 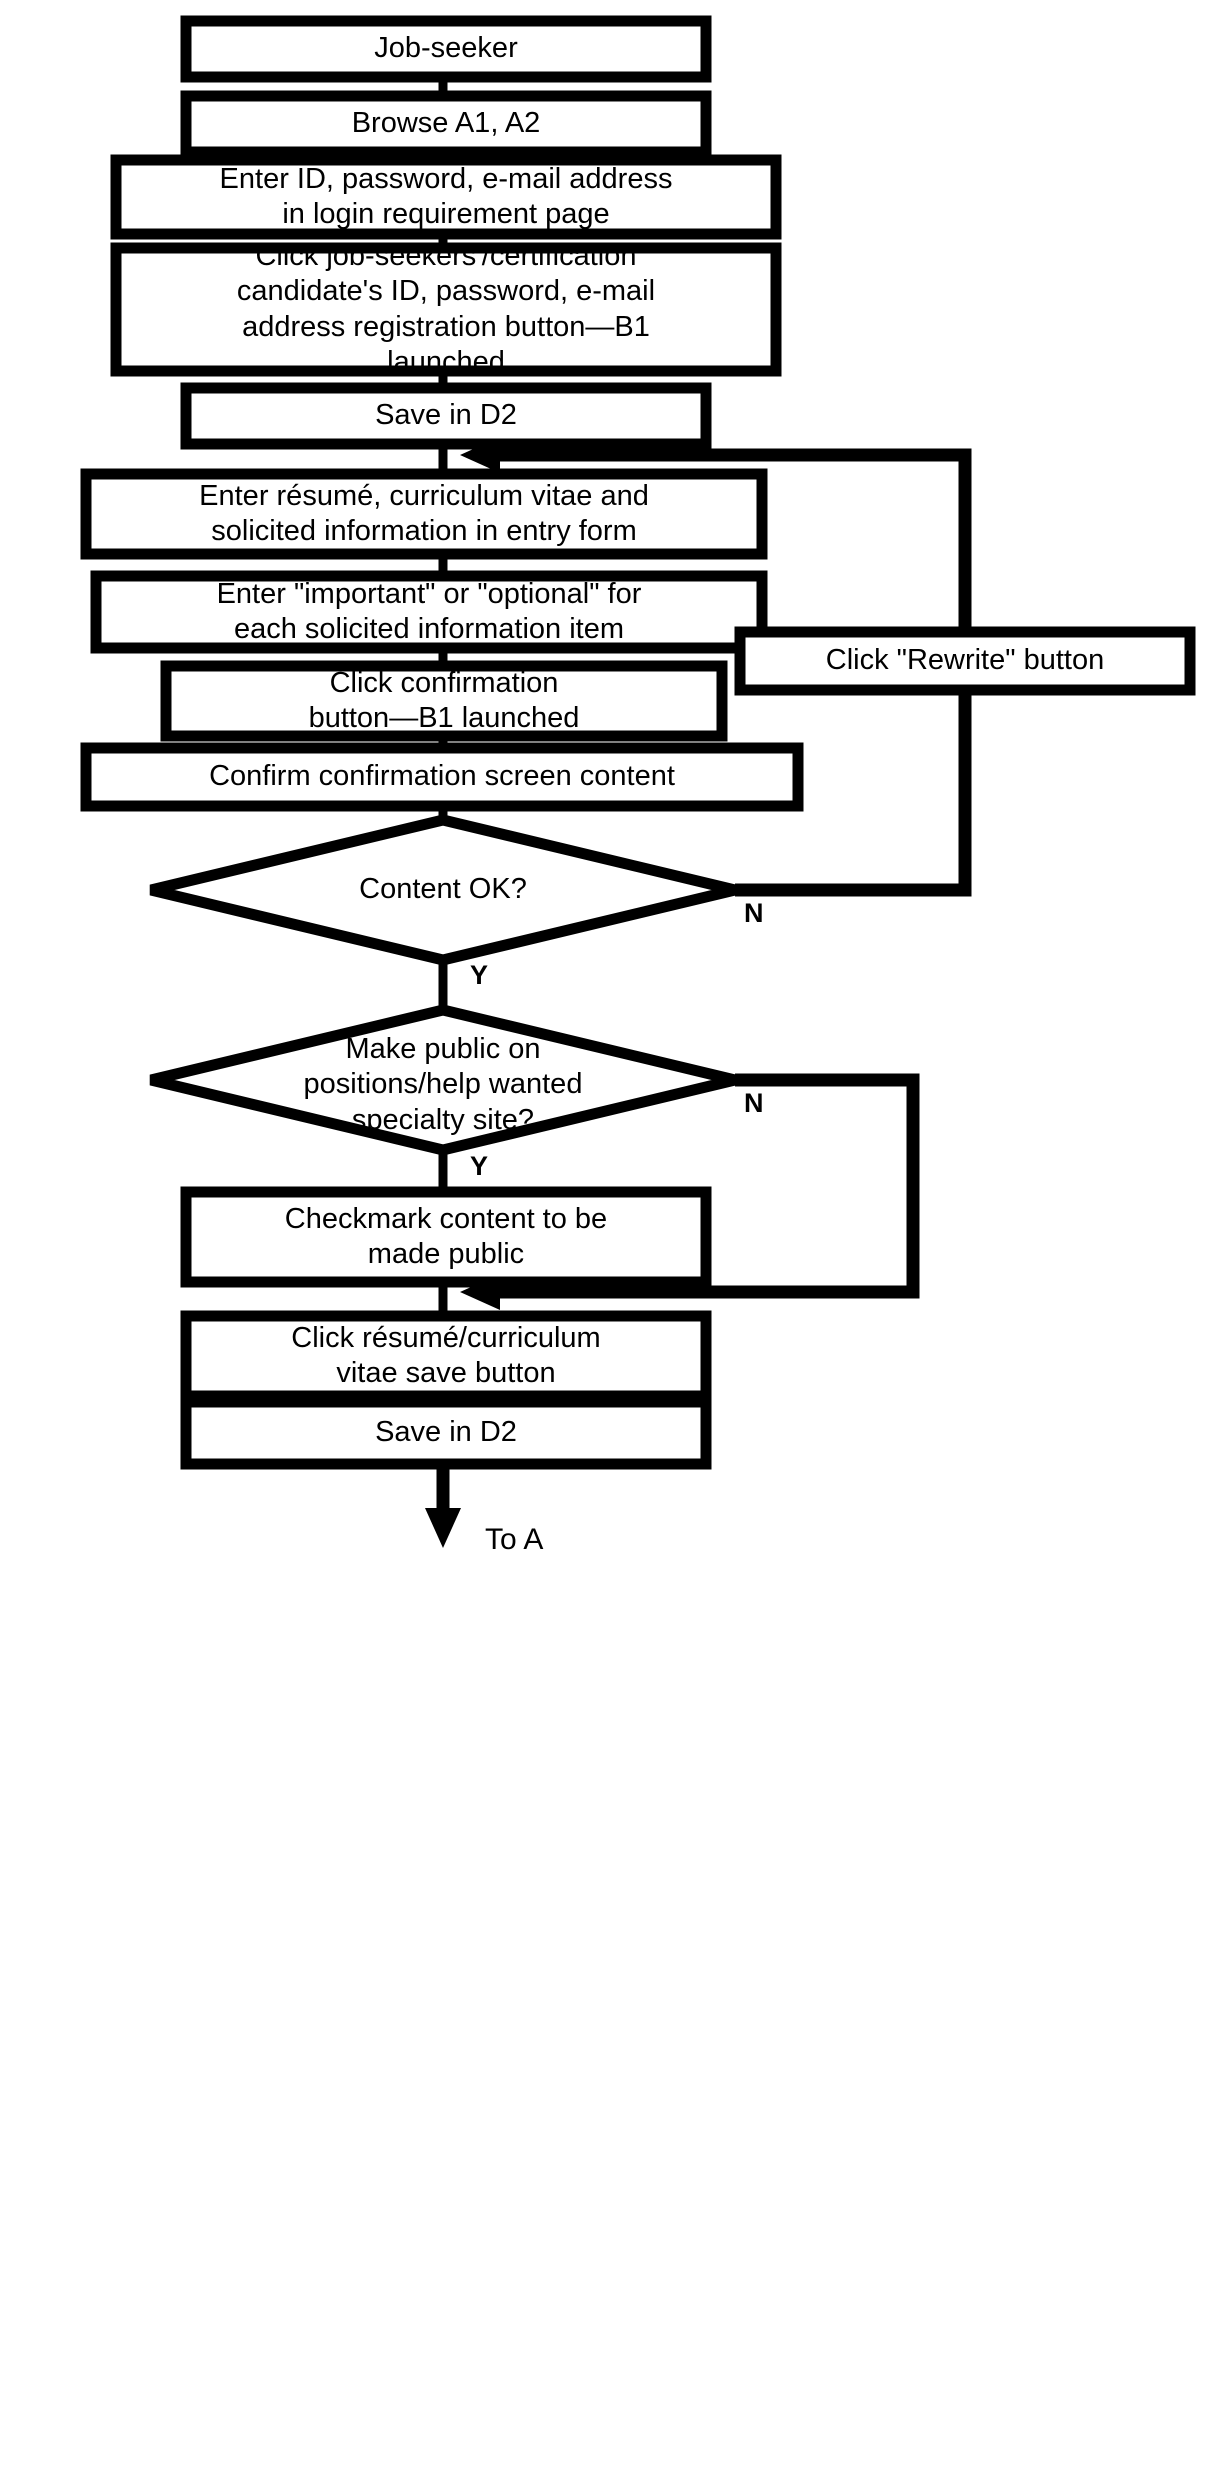 I want to click on node-click-rewrite, so click(x=965, y=661).